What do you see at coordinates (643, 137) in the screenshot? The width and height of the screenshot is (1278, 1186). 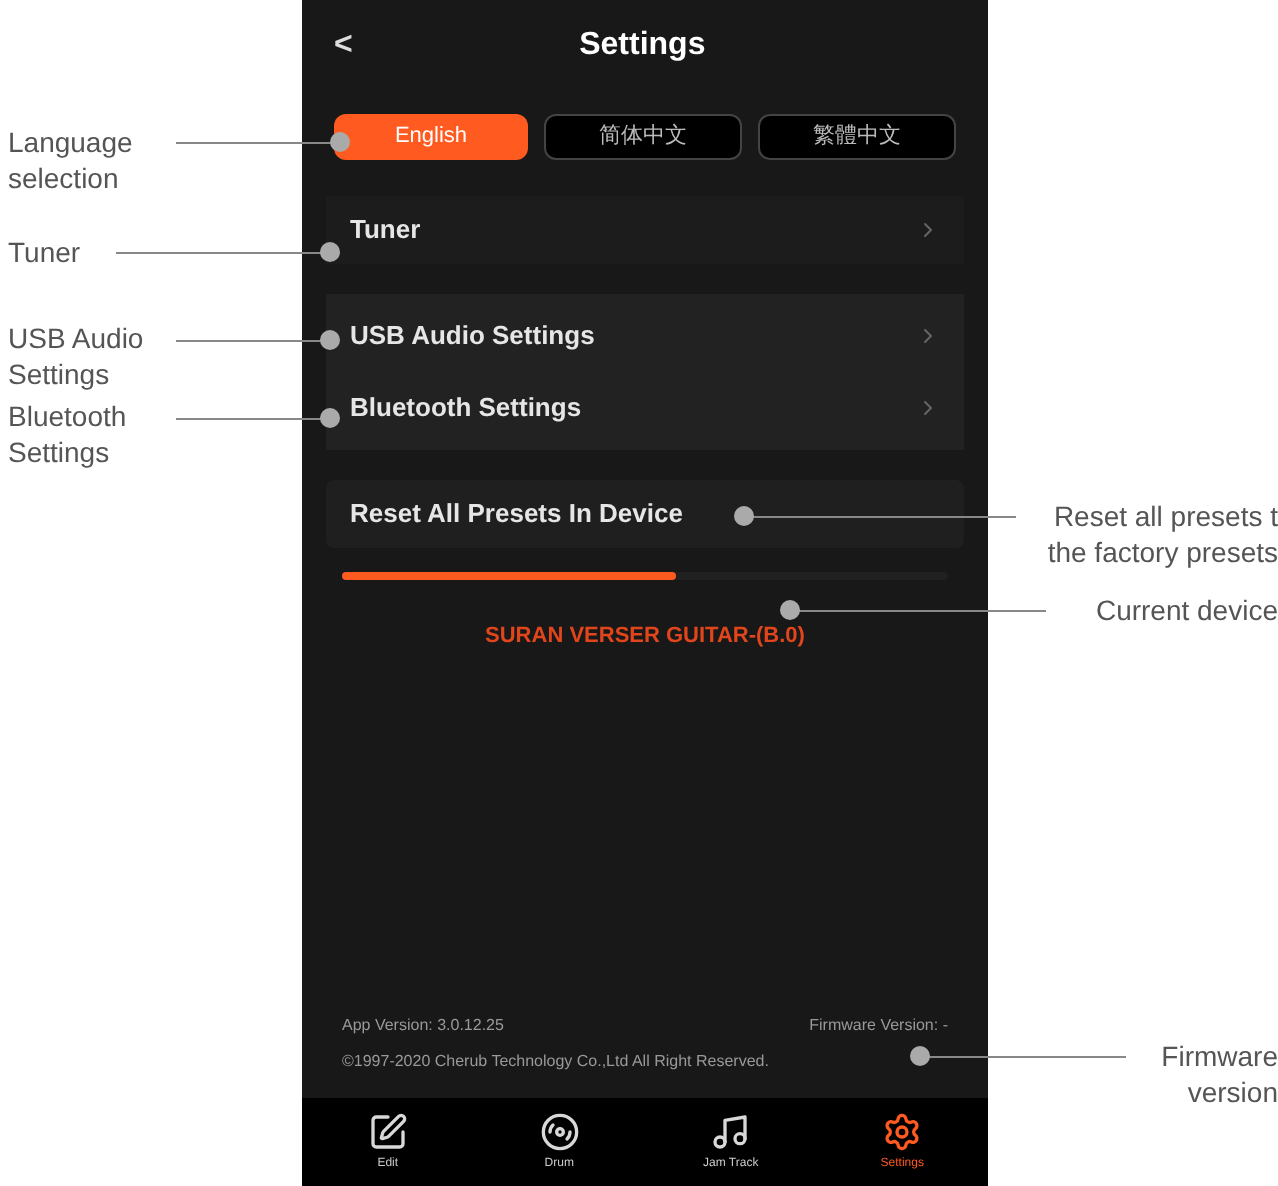 I see `language-button: 简体中文` at bounding box center [643, 137].